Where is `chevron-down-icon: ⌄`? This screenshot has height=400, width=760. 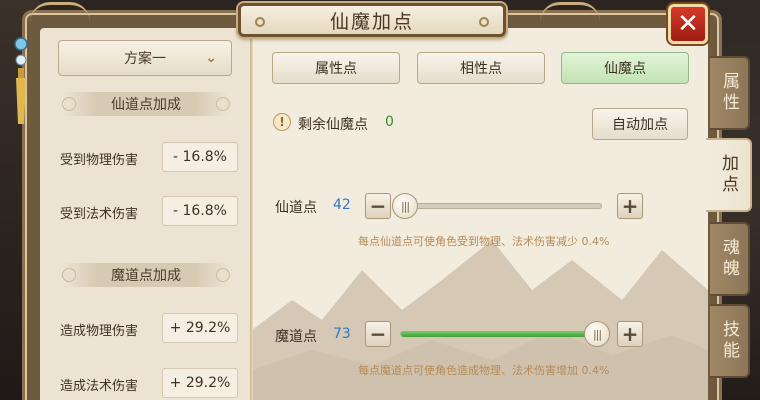 chevron-down-icon: ⌄ is located at coordinates (211, 58).